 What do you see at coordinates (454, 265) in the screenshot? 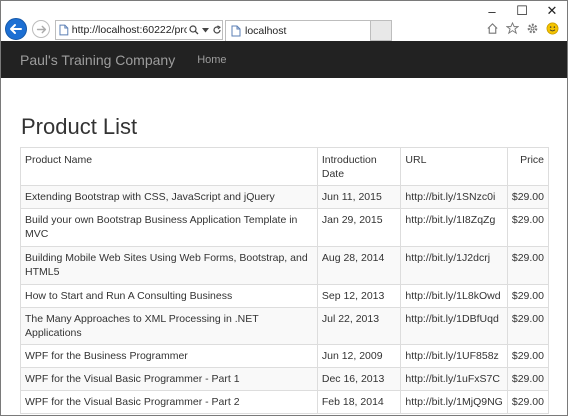
I see `cell-url: http://bit.ly/1J2dcrj` at bounding box center [454, 265].